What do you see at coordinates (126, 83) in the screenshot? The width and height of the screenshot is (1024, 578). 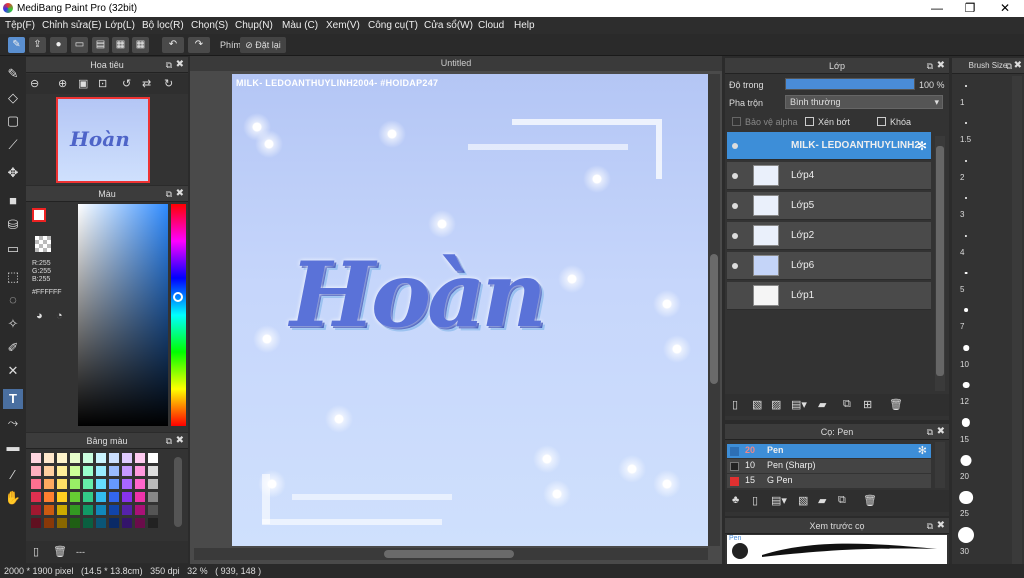 I see `rotate-left-icon: ↺` at bounding box center [126, 83].